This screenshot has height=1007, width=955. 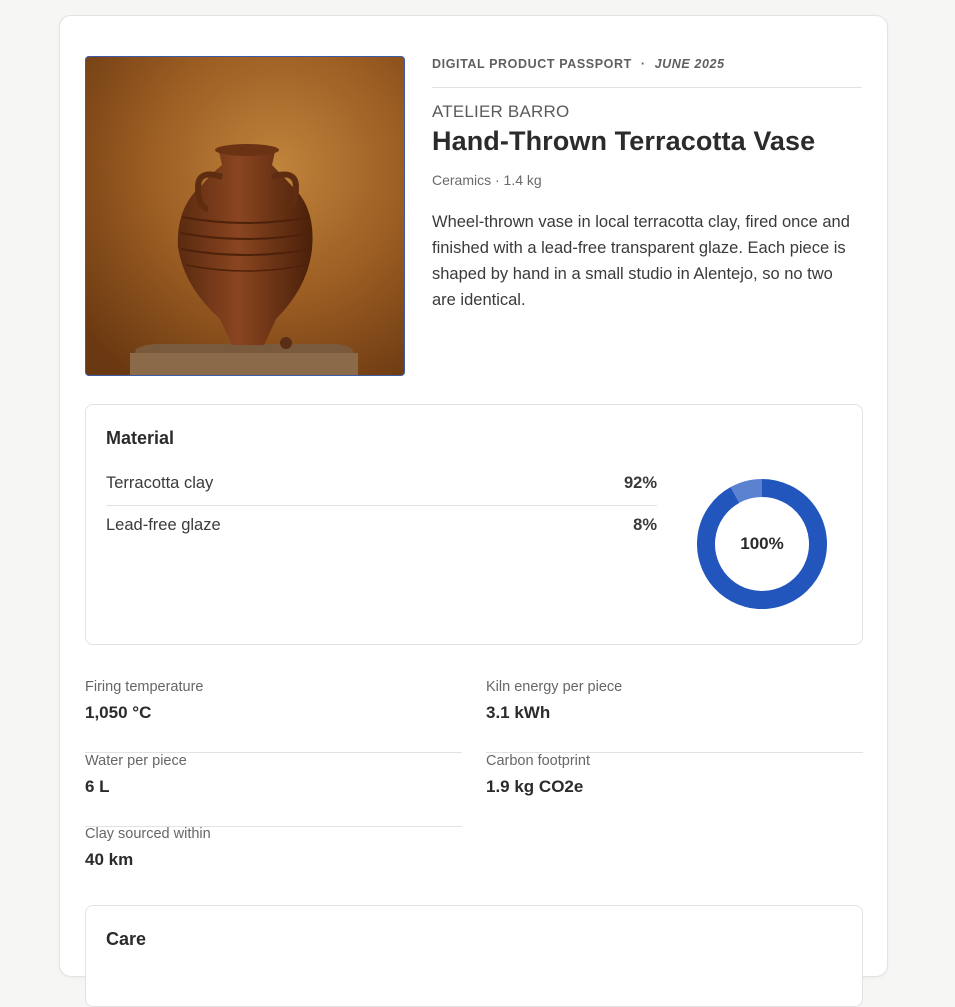 What do you see at coordinates (273, 716) in the screenshot?
I see `spec-firing-temperature: Firing temperature 1,050 °C` at bounding box center [273, 716].